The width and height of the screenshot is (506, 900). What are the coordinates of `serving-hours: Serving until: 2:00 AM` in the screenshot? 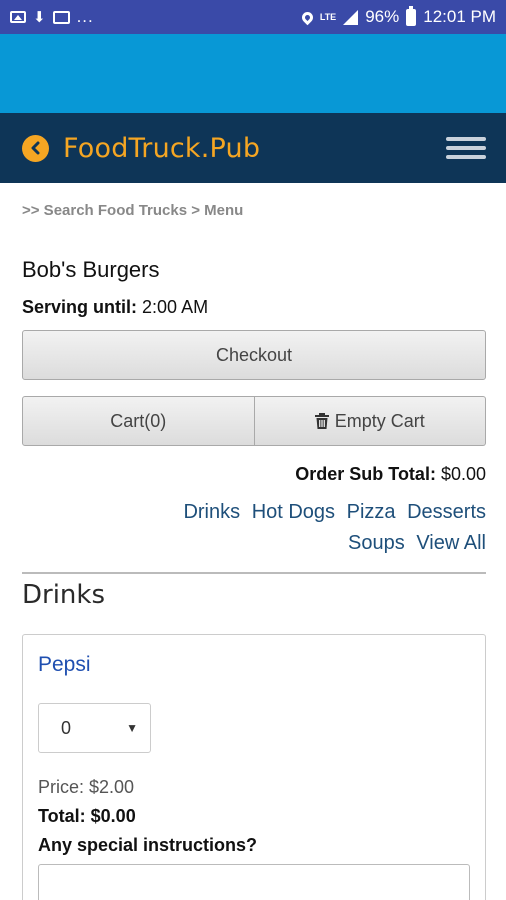 It's located at (254, 307).